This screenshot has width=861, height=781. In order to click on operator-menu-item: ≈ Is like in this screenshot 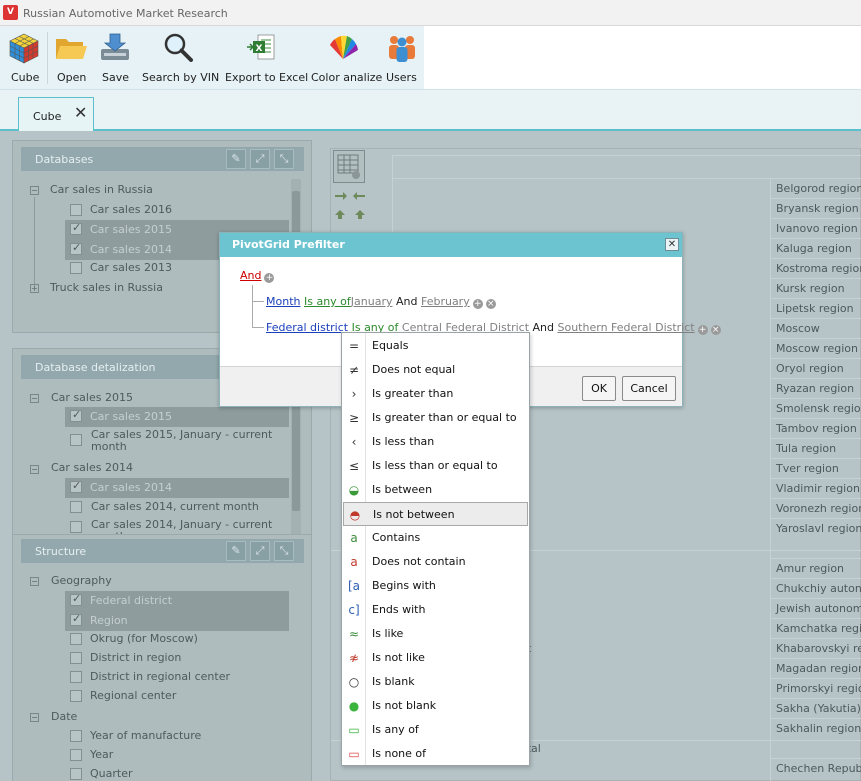, I will do `click(435, 634)`.